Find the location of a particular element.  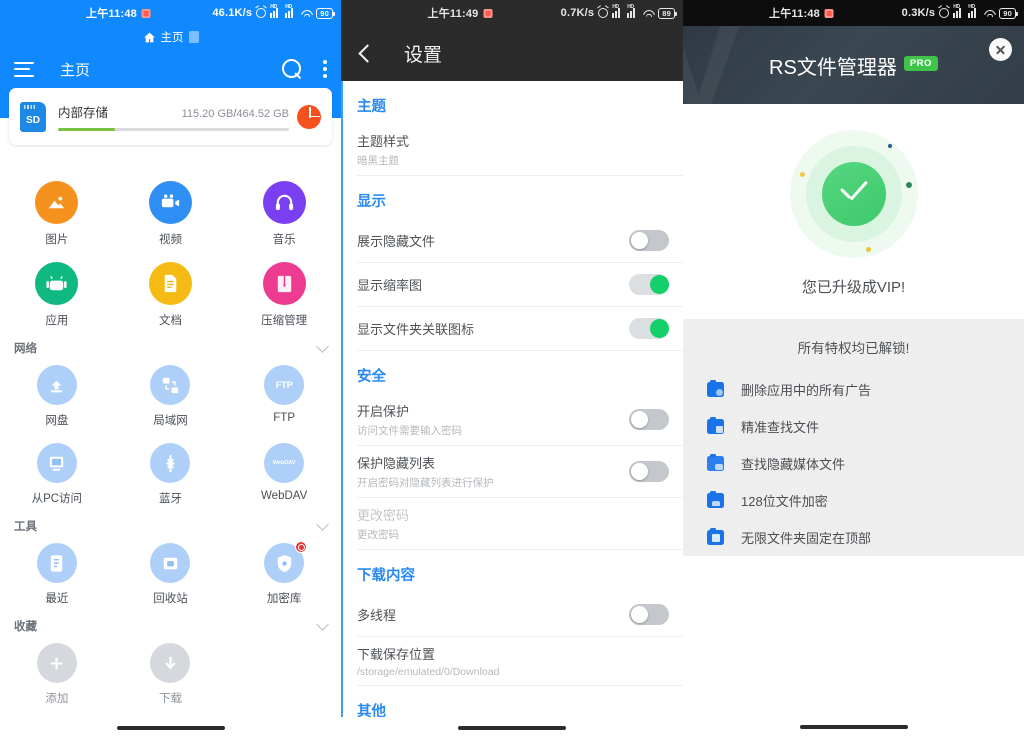

back-arrow-icon is located at coordinates (367, 53).